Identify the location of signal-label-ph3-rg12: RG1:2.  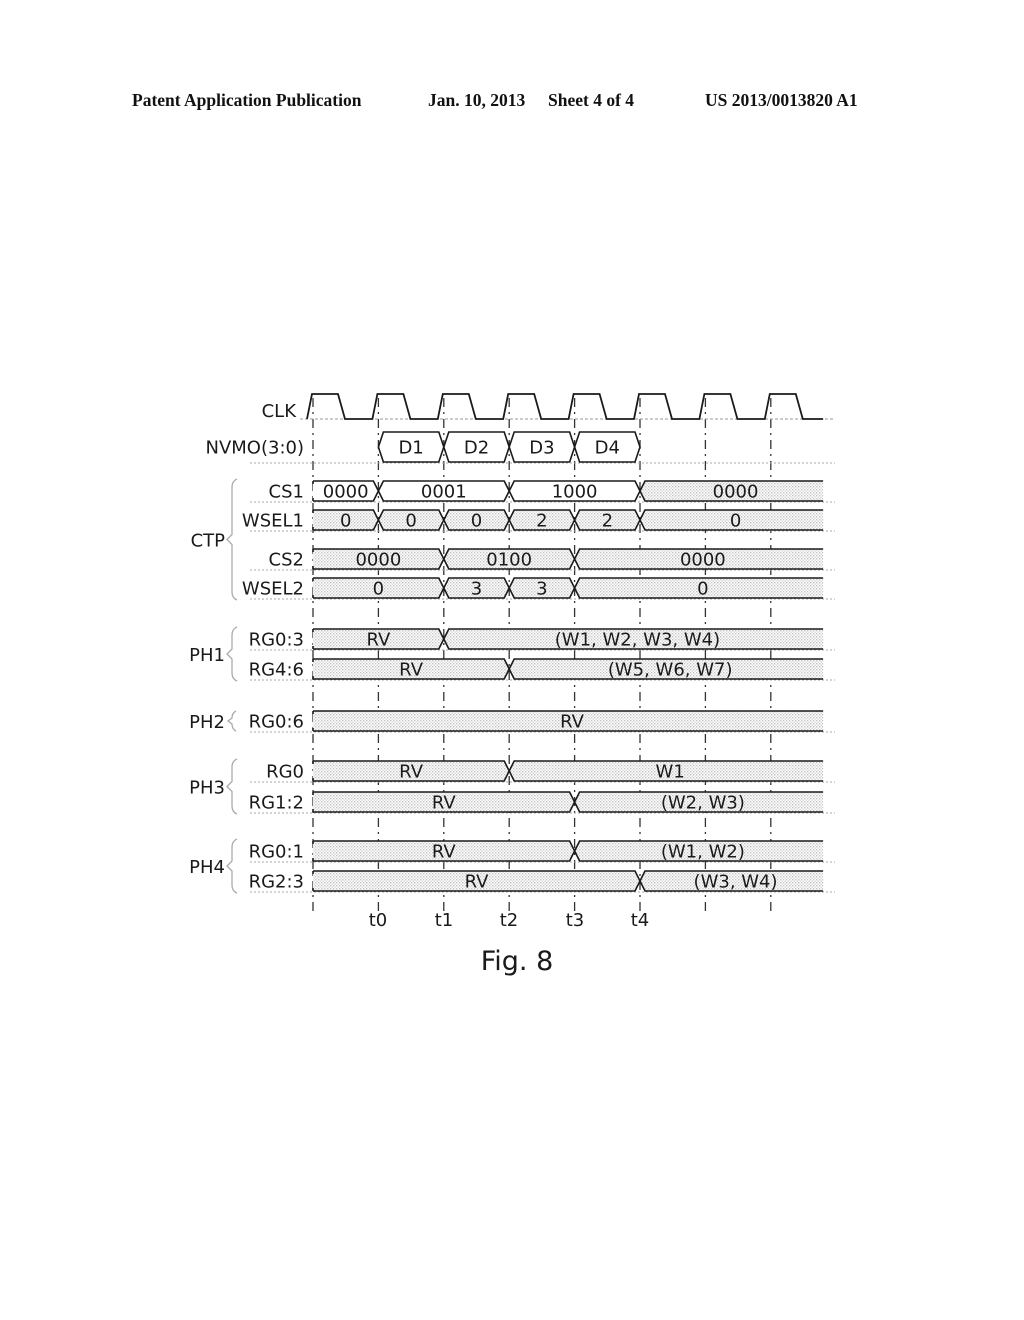
(276, 803).